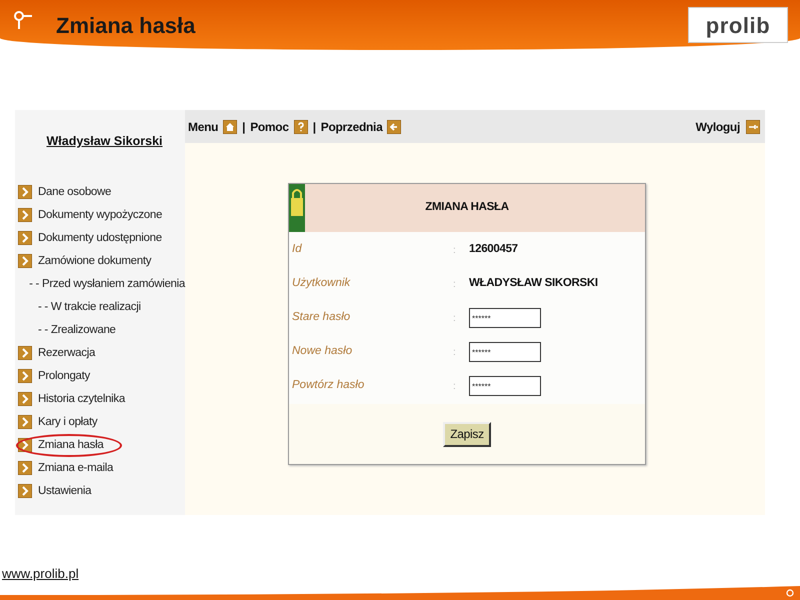 This screenshot has width=800, height=600. I want to click on slide-title: Zmiana hasła, so click(126, 26).